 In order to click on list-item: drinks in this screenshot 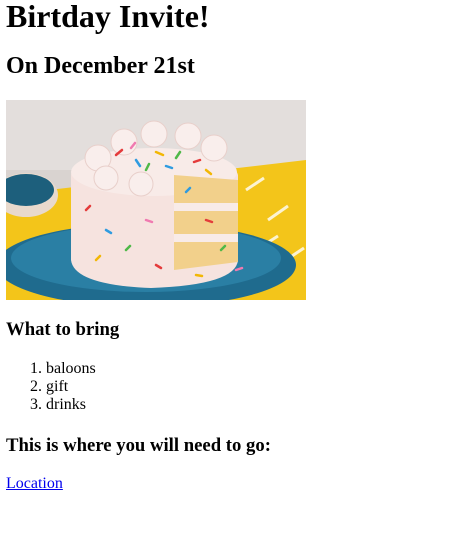, I will do `click(248, 405)`.